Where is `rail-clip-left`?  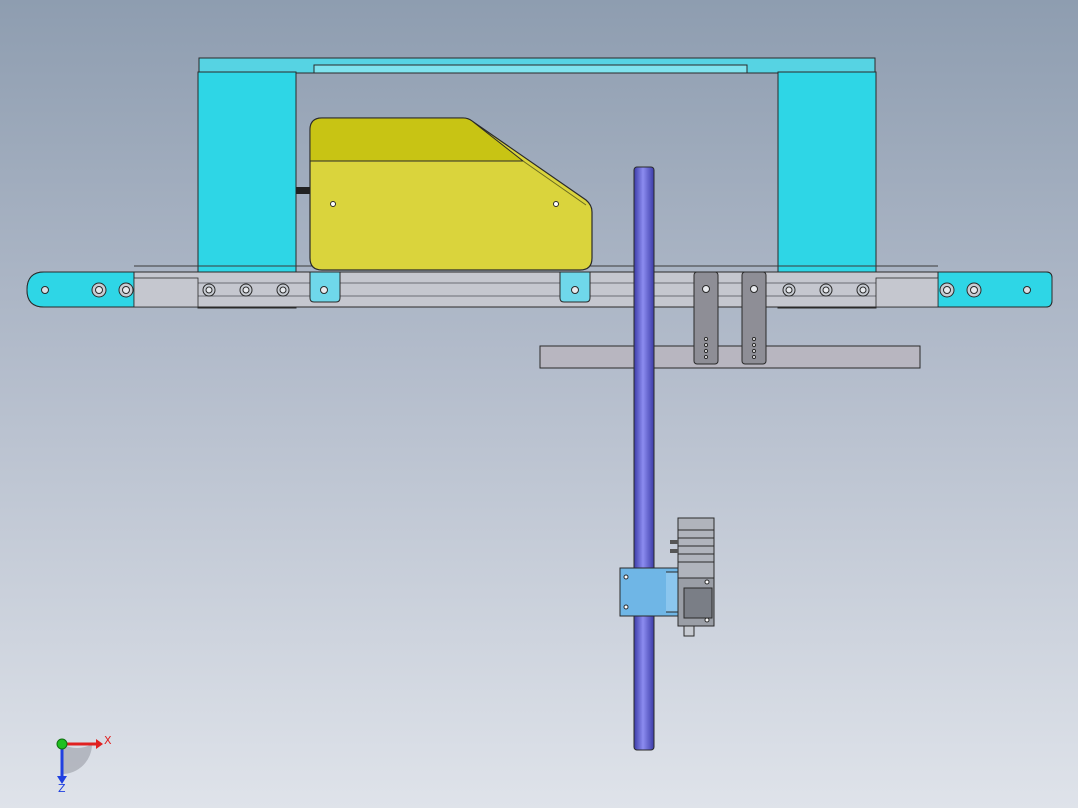 rail-clip-left is located at coordinates (706, 318).